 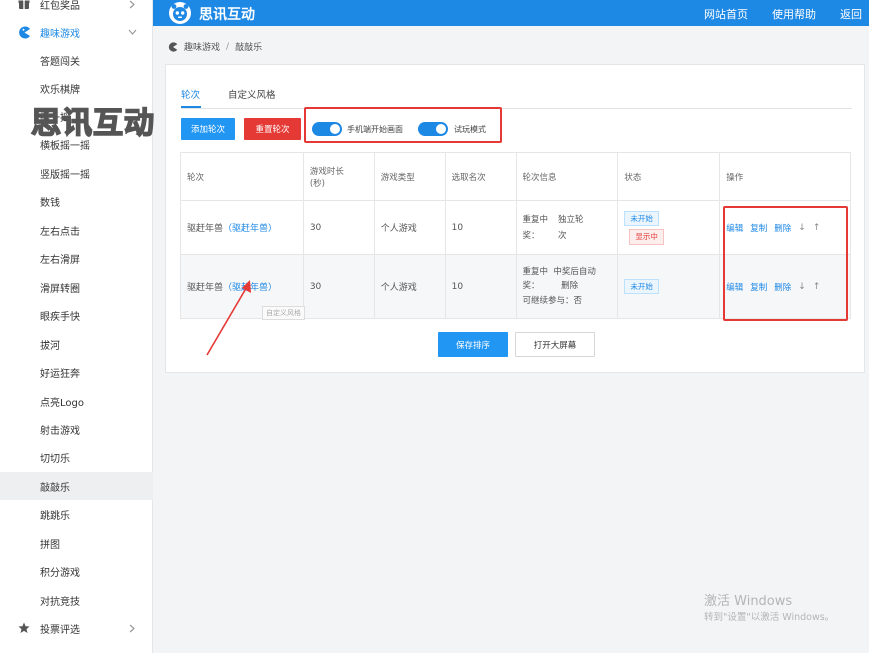 I want to click on sidebar-item-label: 竖版摇一摇, so click(x=65, y=175).